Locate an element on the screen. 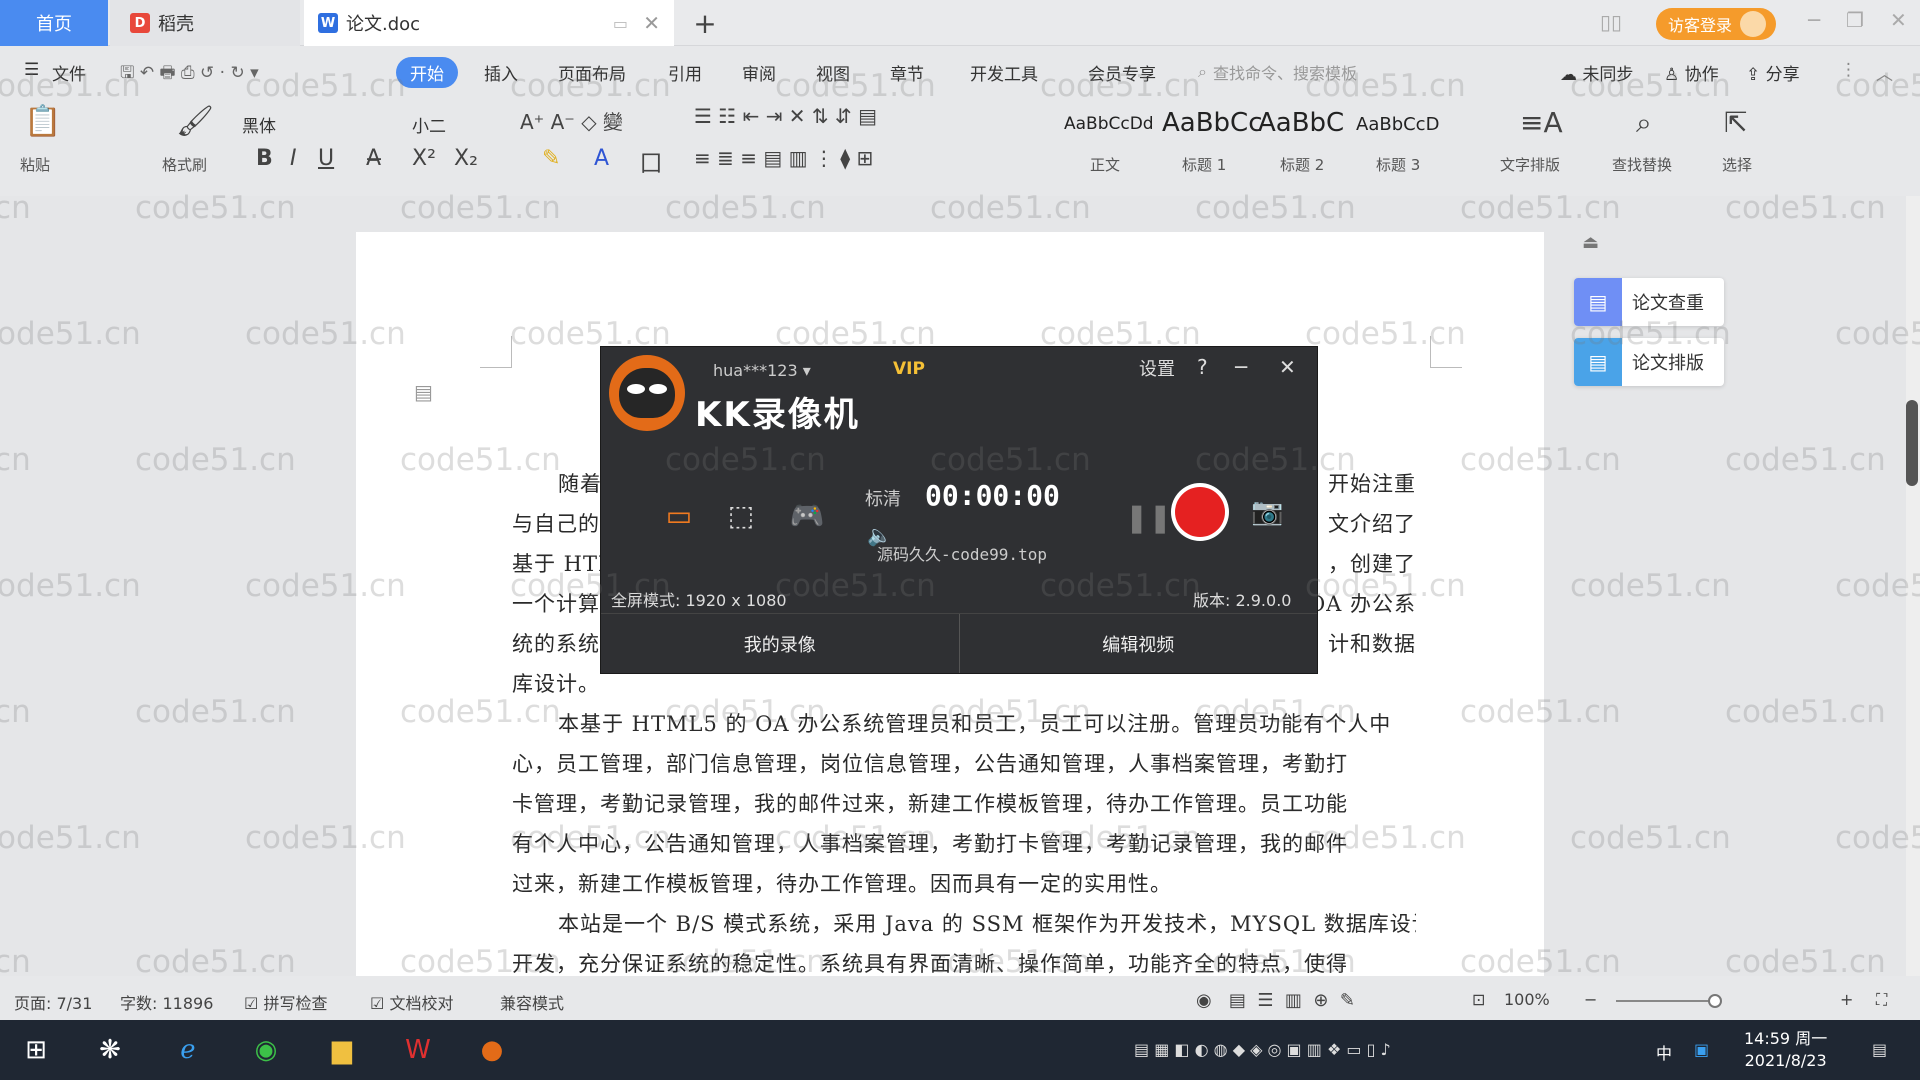  restore-icon: ❐ is located at coordinates (1855, 20).